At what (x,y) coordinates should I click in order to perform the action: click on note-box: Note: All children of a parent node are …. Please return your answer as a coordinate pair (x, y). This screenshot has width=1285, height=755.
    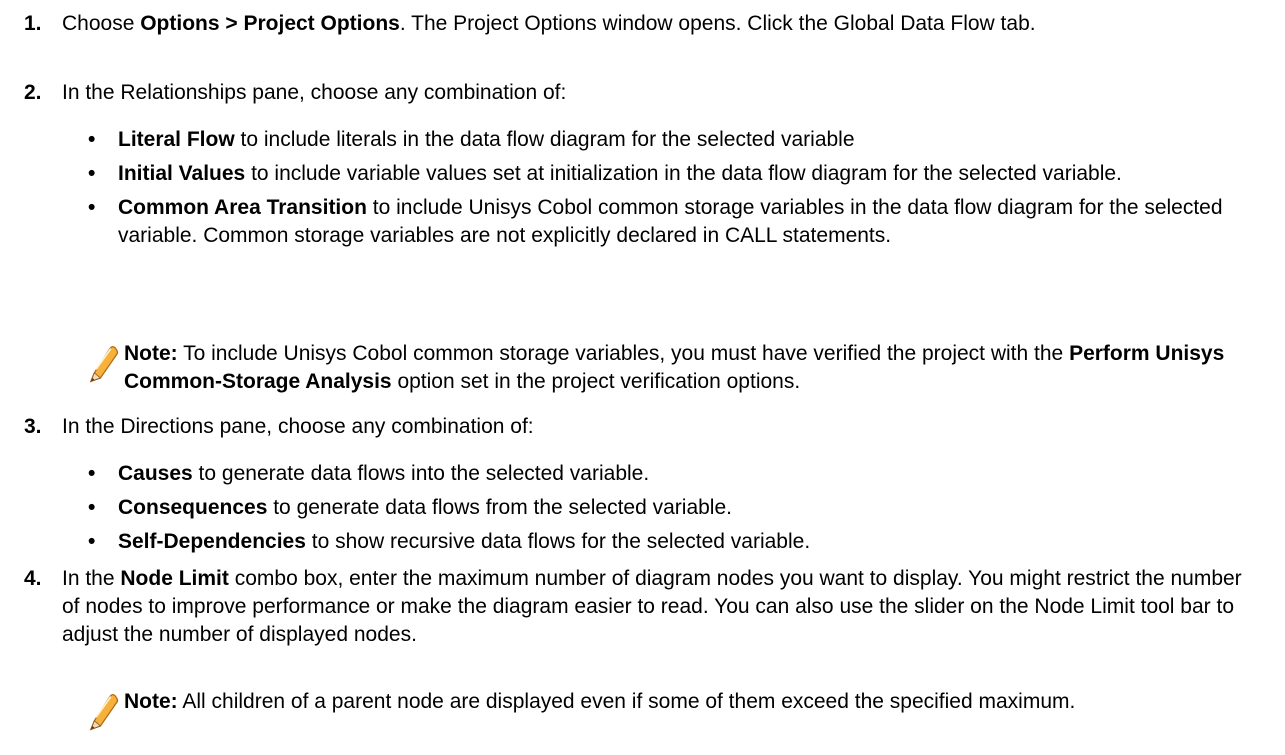
    Looking at the image, I should click on (671, 709).